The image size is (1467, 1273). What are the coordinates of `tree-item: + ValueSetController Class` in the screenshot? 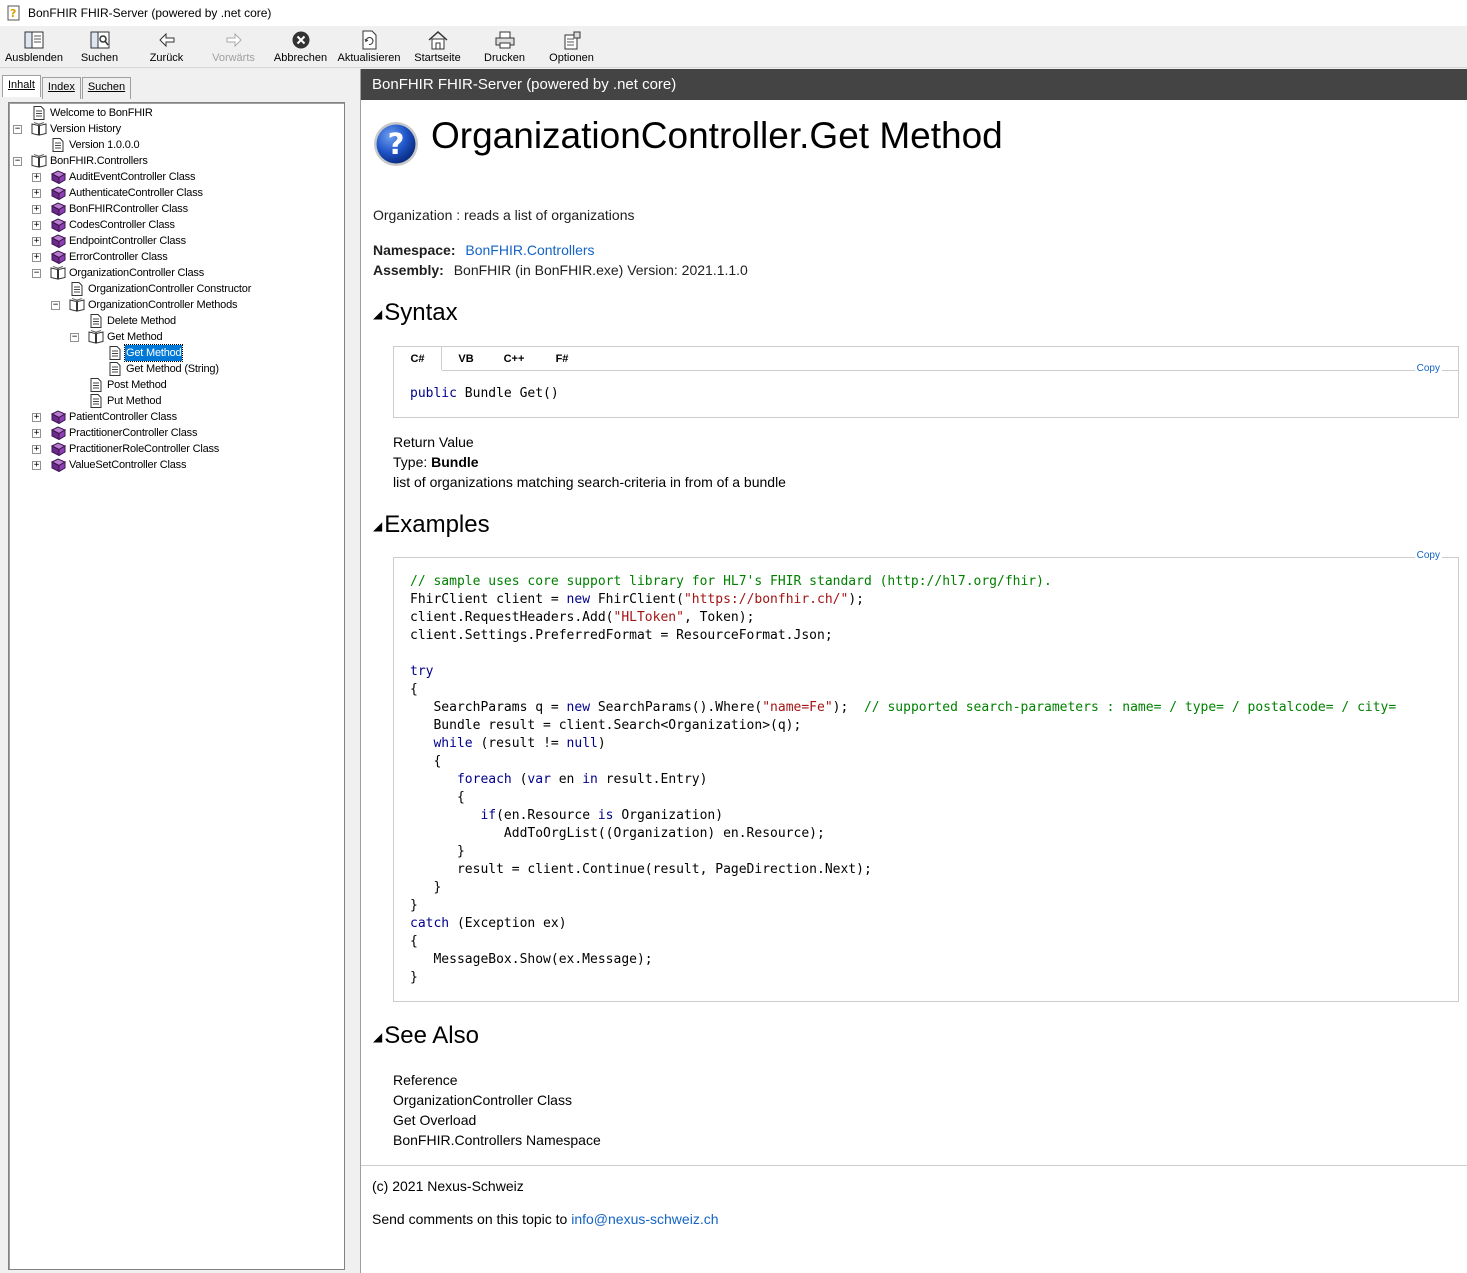 It's located at (176, 465).